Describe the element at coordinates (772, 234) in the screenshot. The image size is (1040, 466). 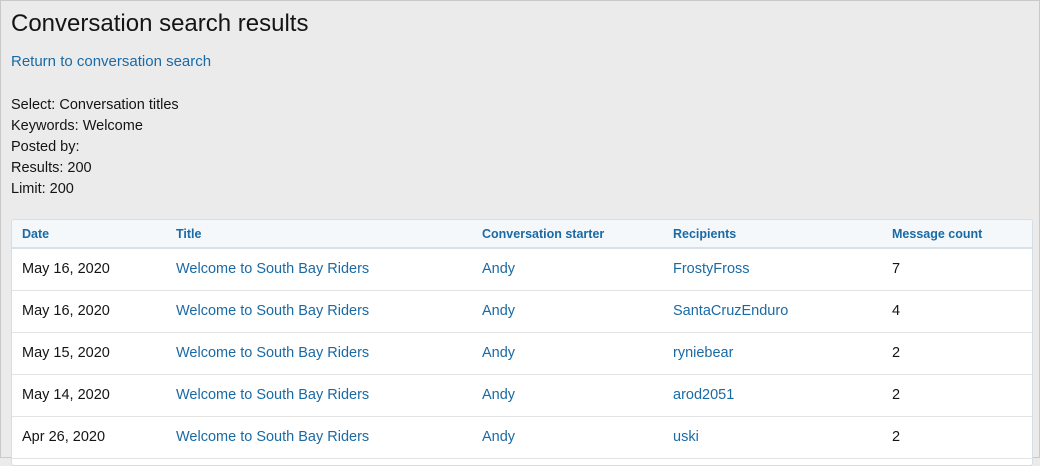
I see `column-header-recipients: Recipients` at that location.